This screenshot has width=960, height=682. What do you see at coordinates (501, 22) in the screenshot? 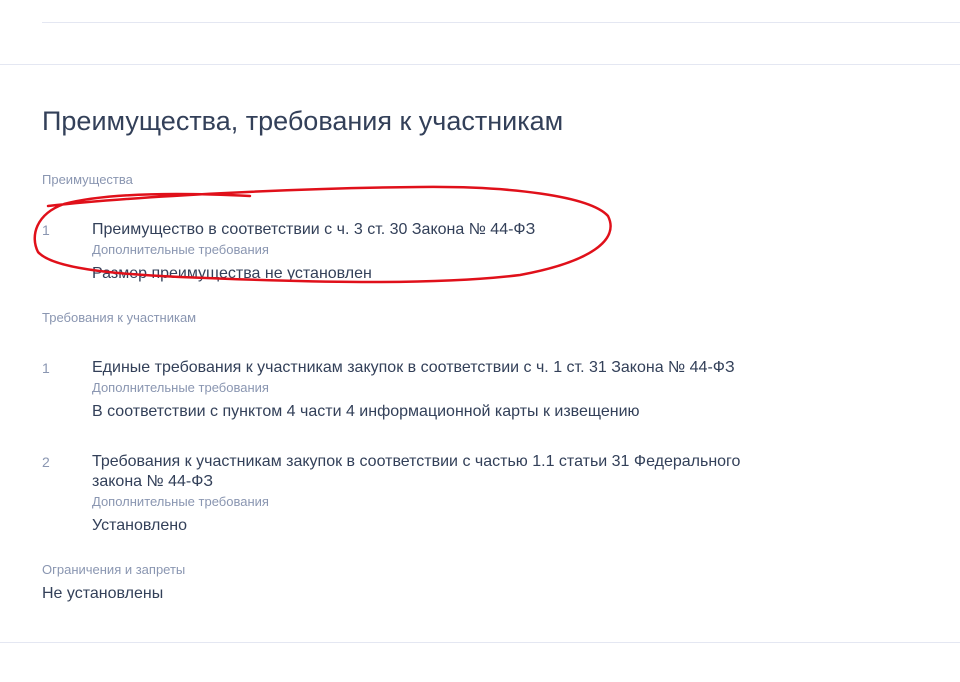
I see `top-divider` at bounding box center [501, 22].